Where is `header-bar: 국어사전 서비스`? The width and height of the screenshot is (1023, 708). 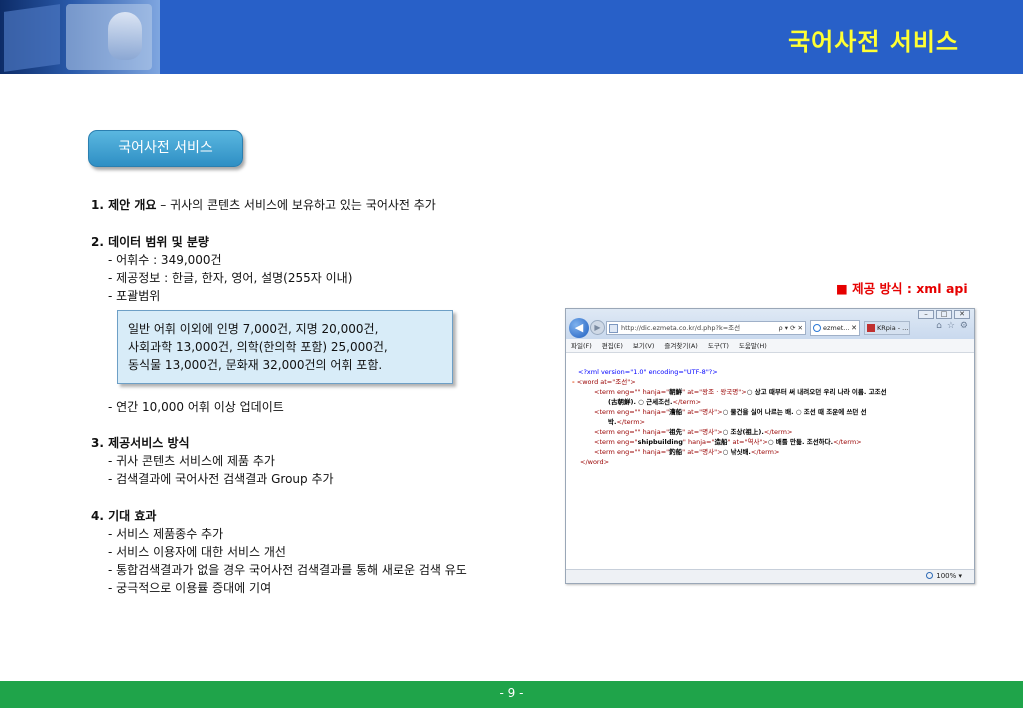
header-bar: 국어사전 서비스 is located at coordinates (511, 37).